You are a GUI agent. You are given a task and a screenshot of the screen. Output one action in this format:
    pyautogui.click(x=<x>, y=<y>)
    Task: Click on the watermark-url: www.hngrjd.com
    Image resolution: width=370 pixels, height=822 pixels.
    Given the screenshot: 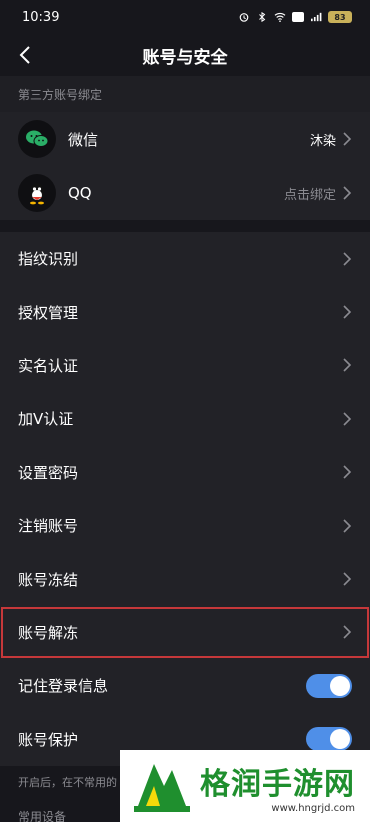 What is the action you would take?
    pyautogui.click(x=313, y=808)
    